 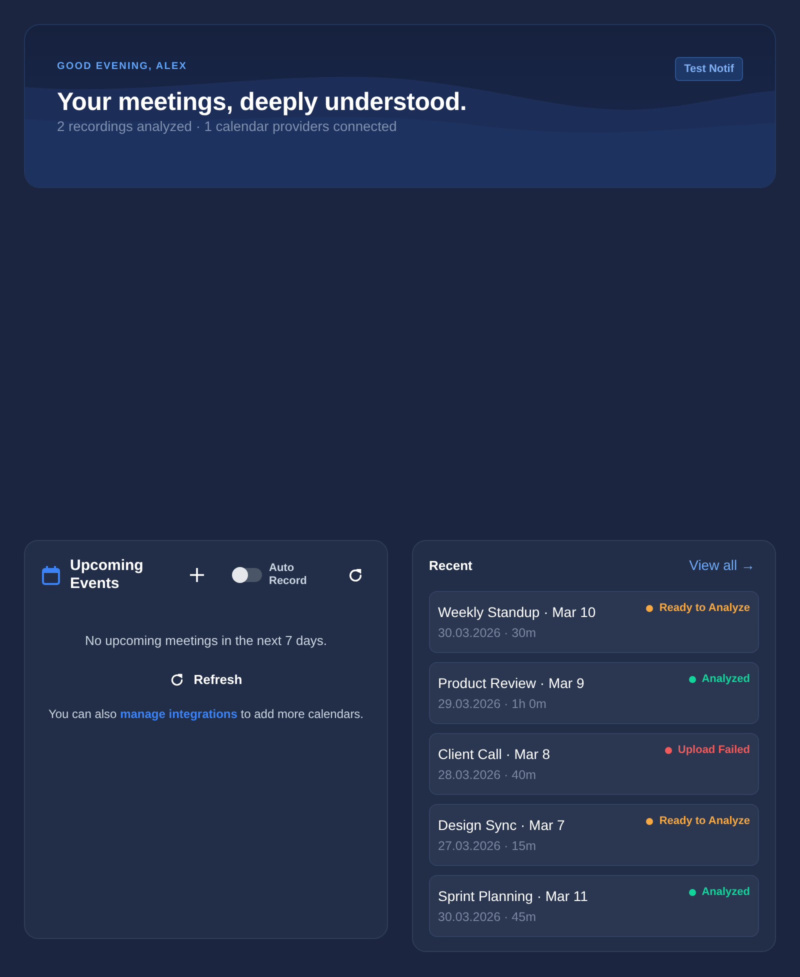 What do you see at coordinates (227, 126) in the screenshot?
I see `hero-subtitle: 2 recordings analyzed · 1 calendar providers connected` at bounding box center [227, 126].